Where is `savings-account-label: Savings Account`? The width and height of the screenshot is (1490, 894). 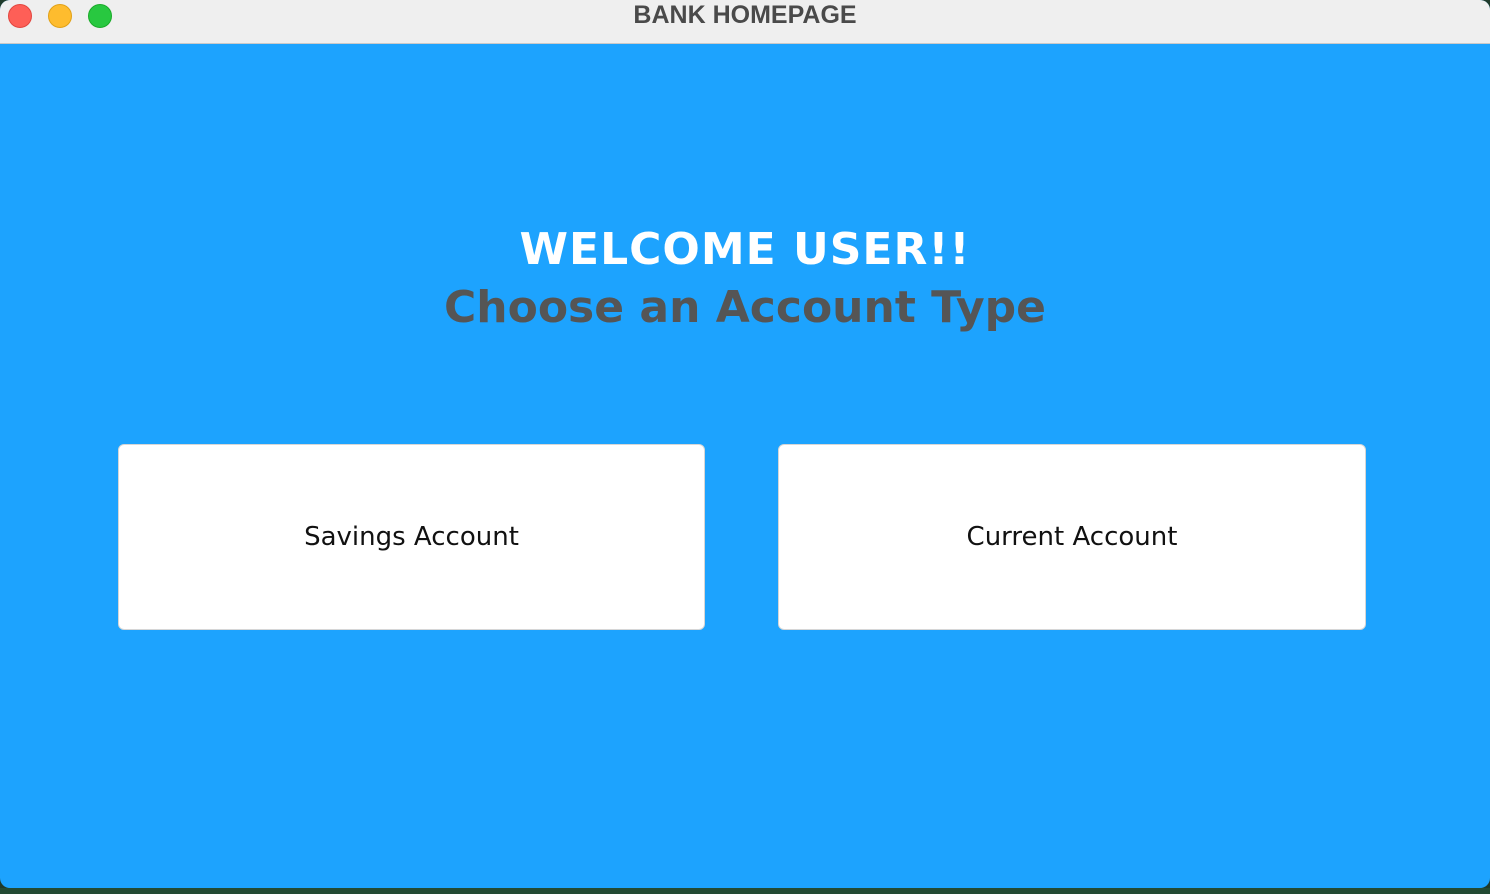
savings-account-label: Savings Account is located at coordinates (411, 537).